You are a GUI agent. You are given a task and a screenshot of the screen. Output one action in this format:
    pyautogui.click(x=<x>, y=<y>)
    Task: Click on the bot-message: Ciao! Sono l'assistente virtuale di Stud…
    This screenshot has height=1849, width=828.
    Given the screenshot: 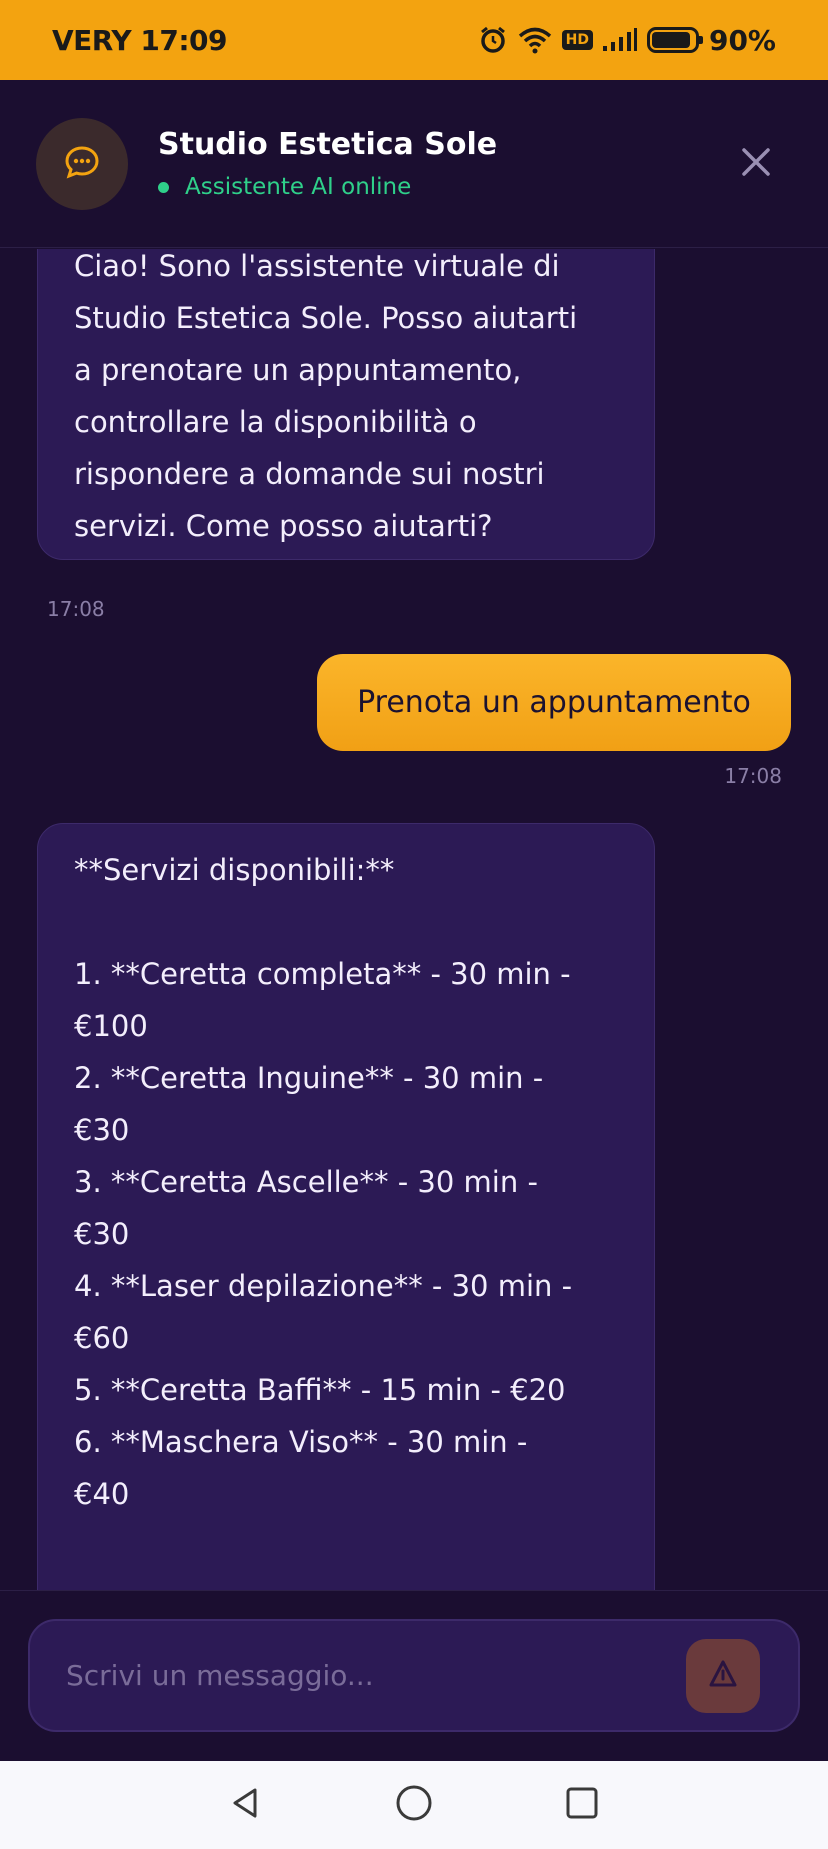 What is the action you would take?
    pyautogui.click(x=346, y=404)
    